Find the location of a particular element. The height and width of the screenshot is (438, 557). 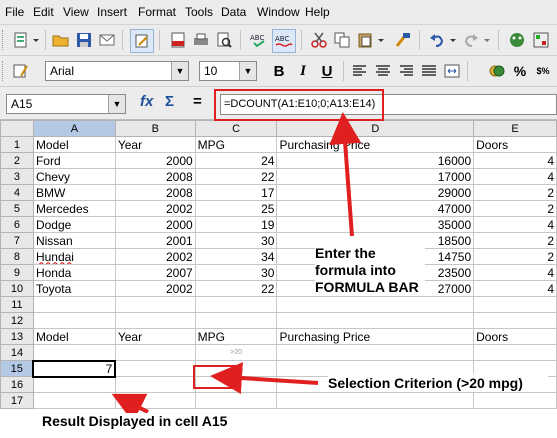

menu-file: File is located at coordinates (14, 12).